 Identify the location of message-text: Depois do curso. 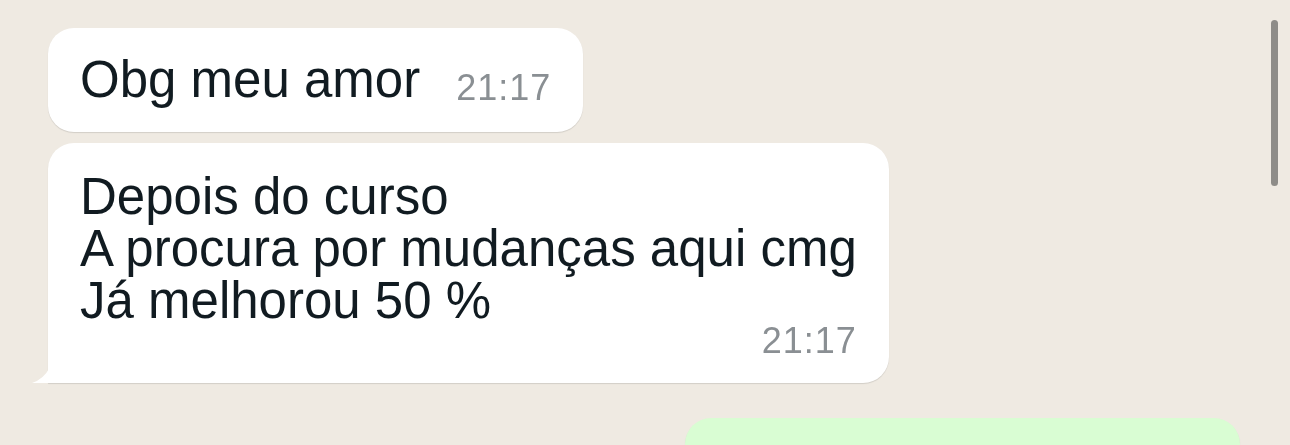
(265, 197).